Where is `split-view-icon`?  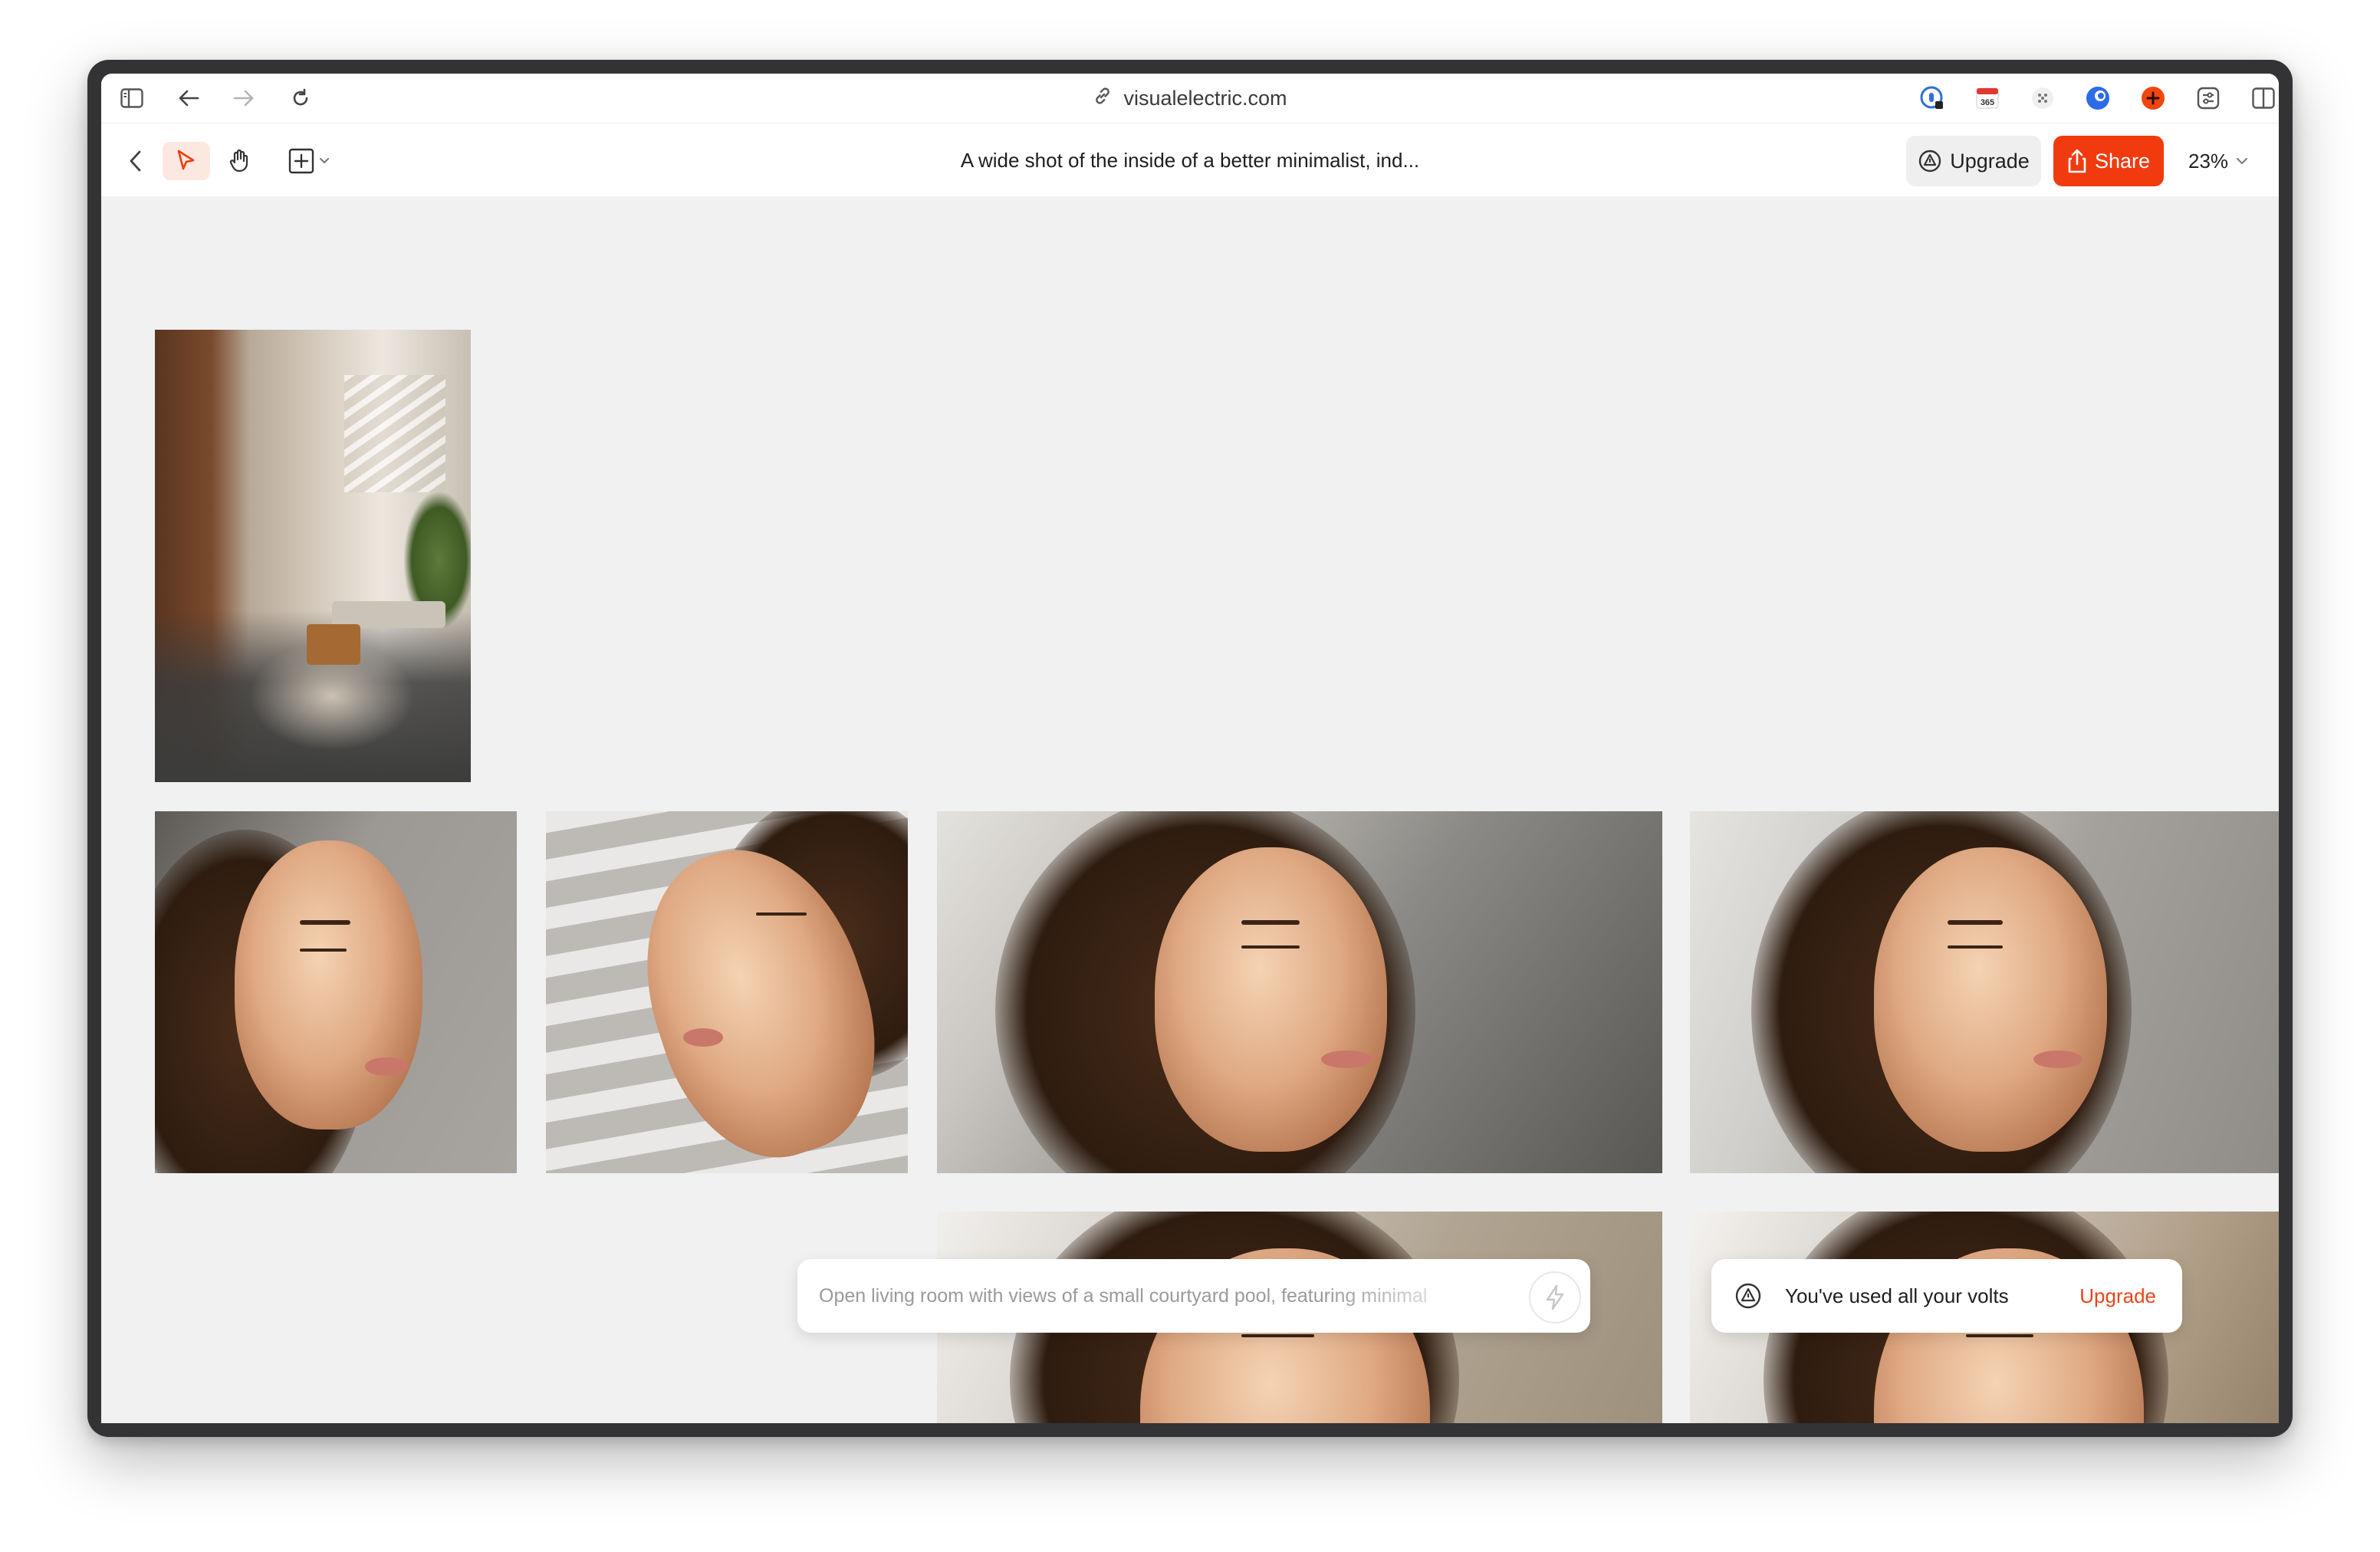
split-view-icon is located at coordinates (2264, 98).